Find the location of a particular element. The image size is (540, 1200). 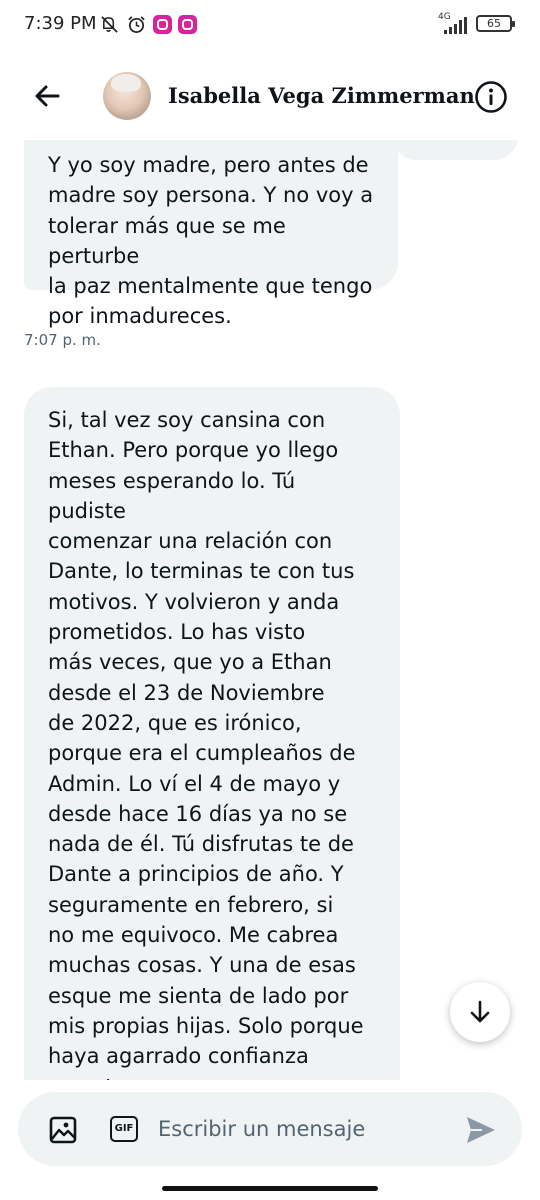

battery-icon: 65 is located at coordinates (495, 23).